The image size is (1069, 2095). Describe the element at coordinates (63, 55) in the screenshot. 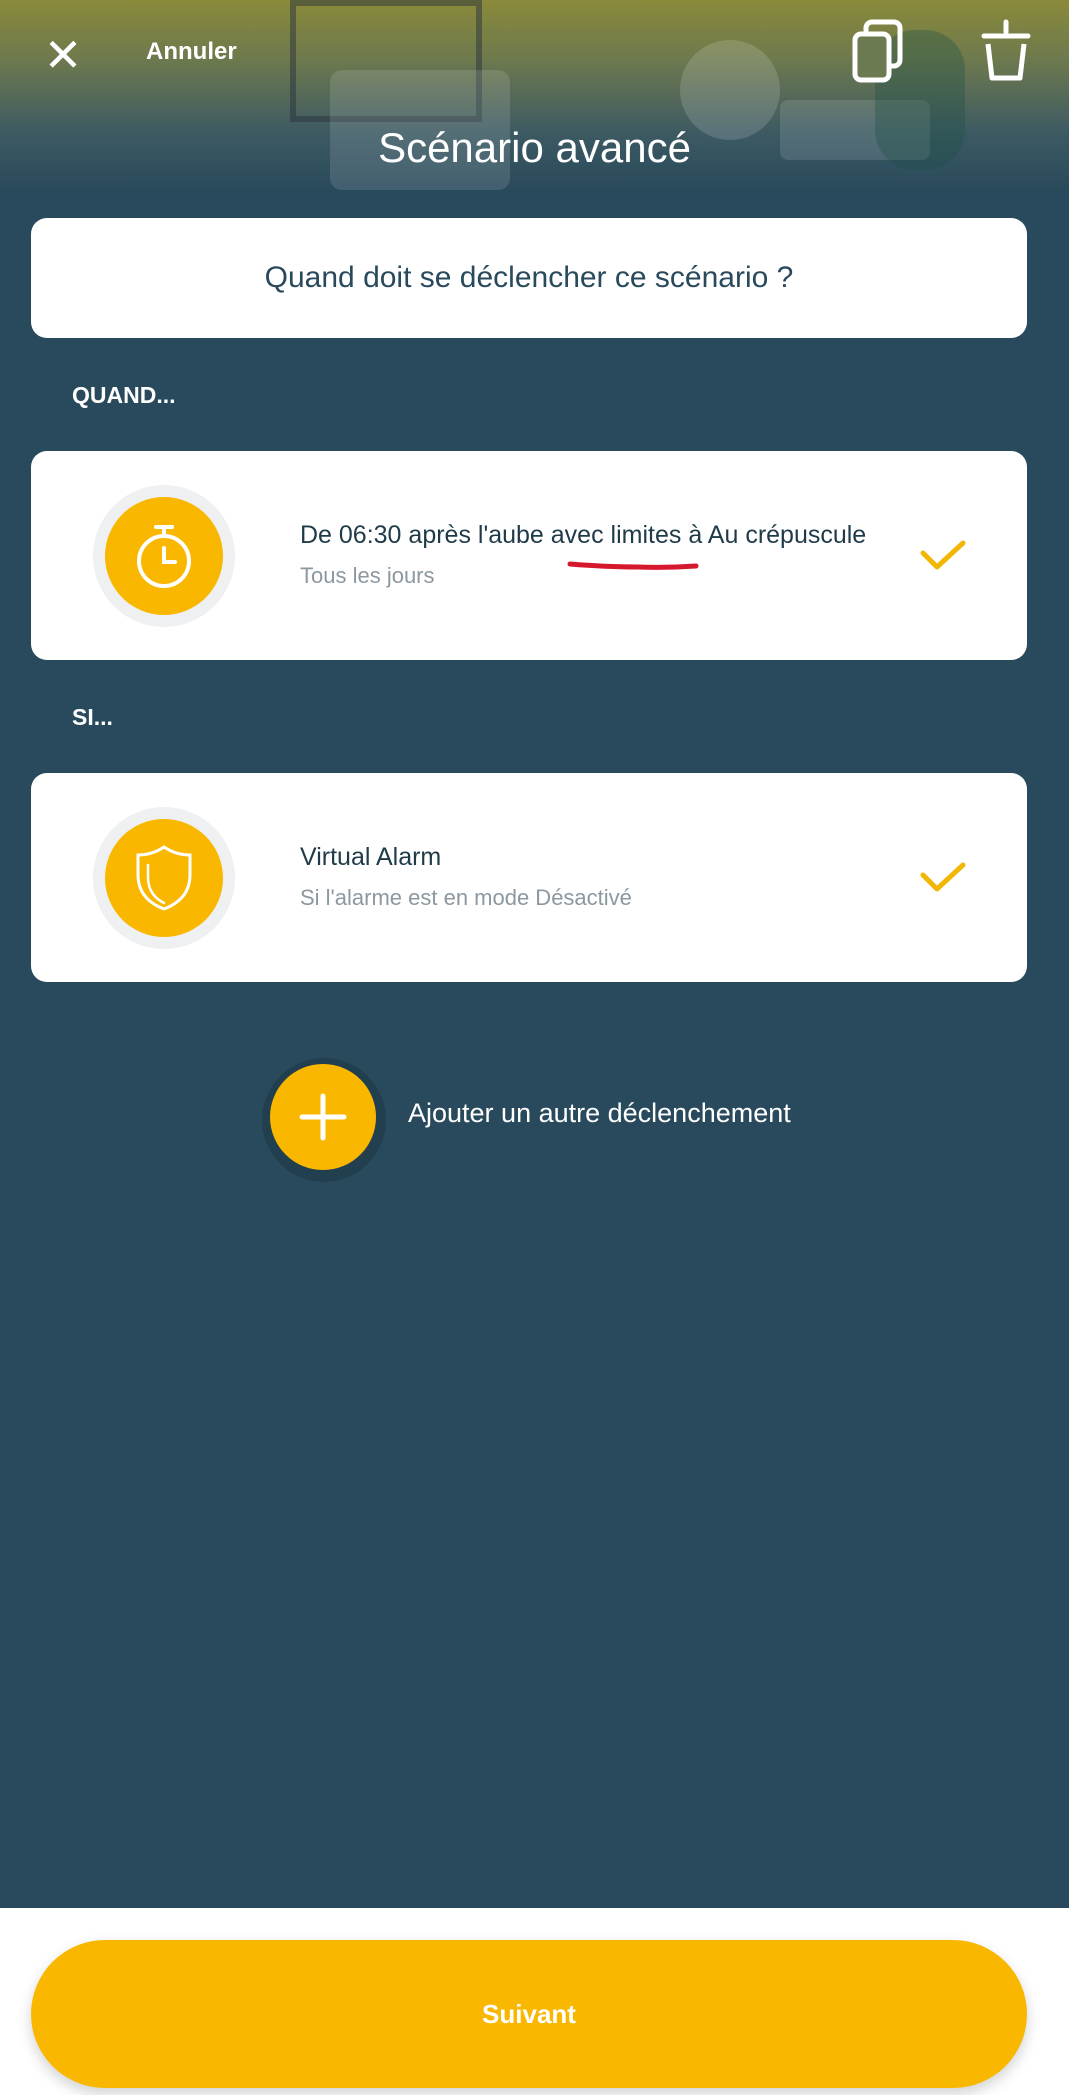

I see `close-icon: ✕` at that location.